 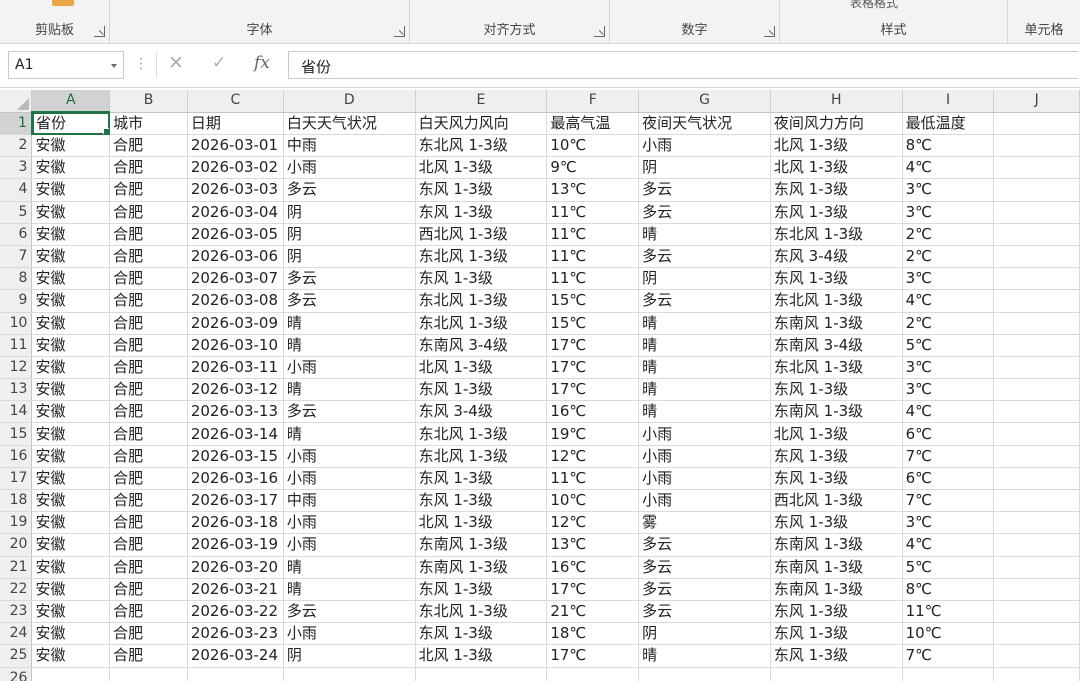 I want to click on cell-h26, so click(x=836, y=674).